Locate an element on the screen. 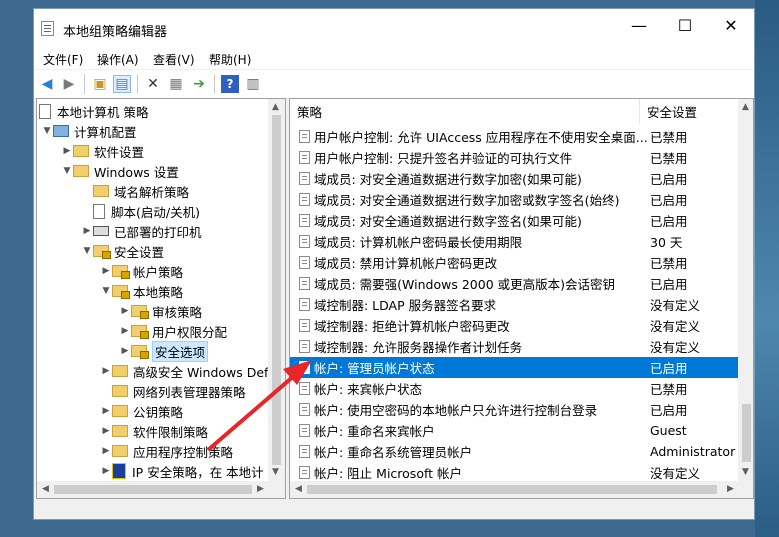 The height and width of the screenshot is (537, 779). annotation-arrow is located at coordinates (259, 406).